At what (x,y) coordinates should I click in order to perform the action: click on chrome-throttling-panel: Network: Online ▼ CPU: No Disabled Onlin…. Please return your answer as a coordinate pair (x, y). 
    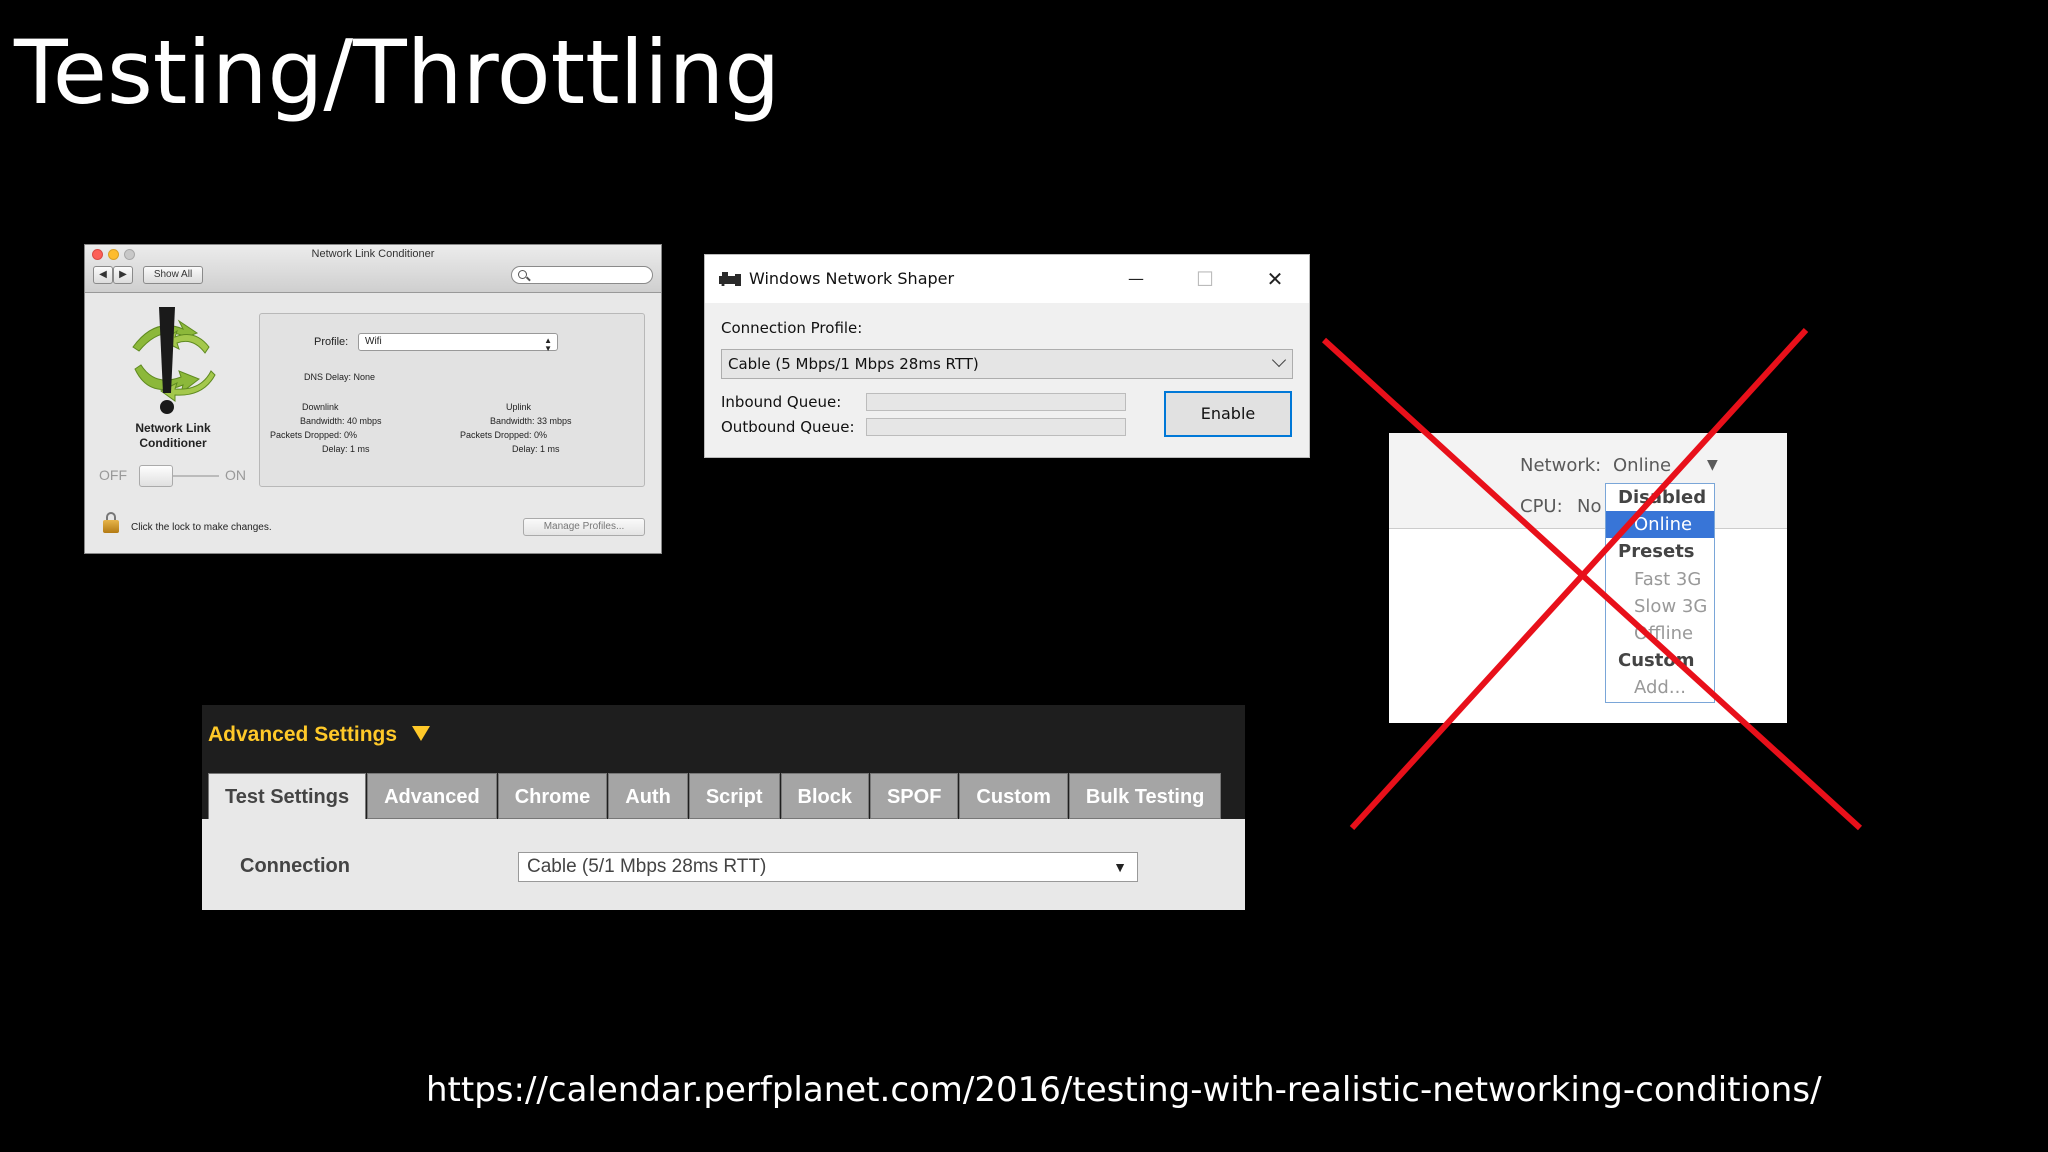
    Looking at the image, I should click on (1588, 578).